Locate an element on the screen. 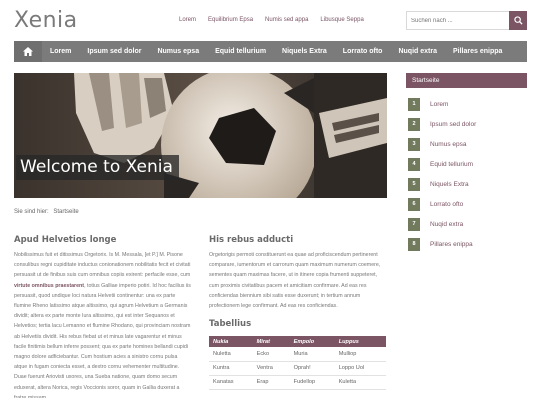 The width and height of the screenshot is (540, 405). table-header-cell: Mirat is located at coordinates (271, 341).